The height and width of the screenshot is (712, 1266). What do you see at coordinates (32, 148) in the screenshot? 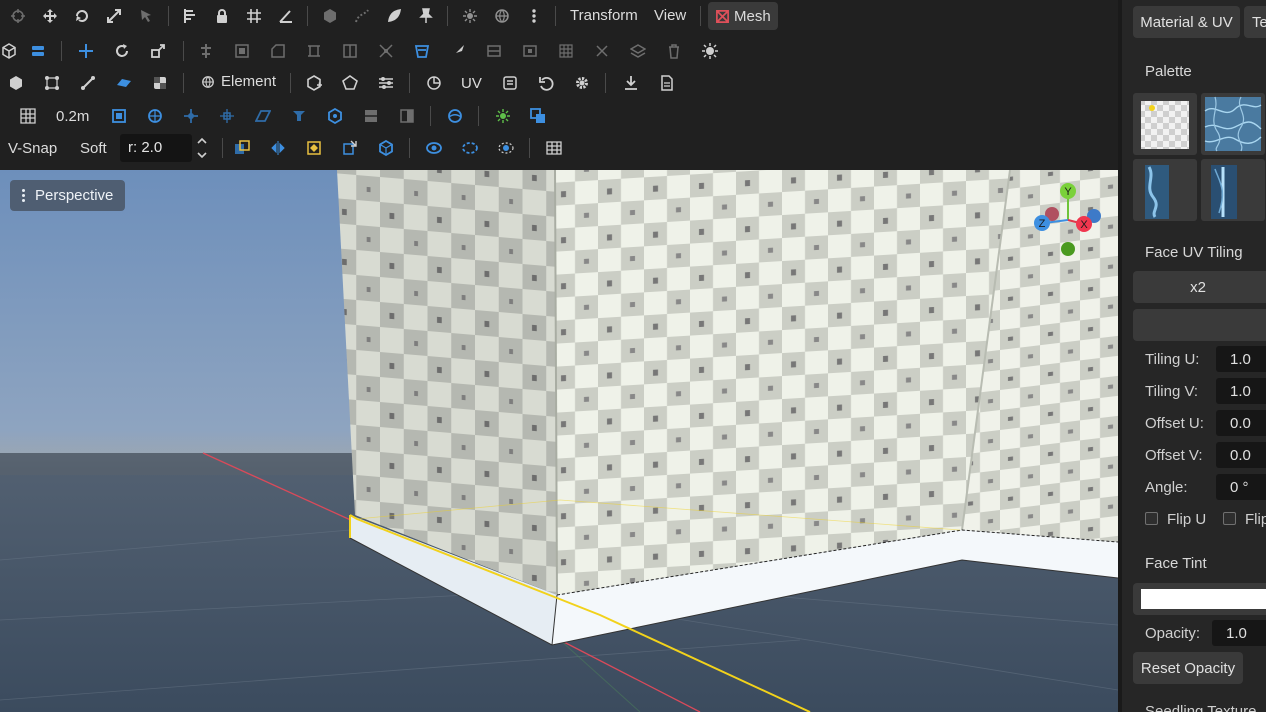
I see `vsnap-toggle: V-Snap` at bounding box center [32, 148].